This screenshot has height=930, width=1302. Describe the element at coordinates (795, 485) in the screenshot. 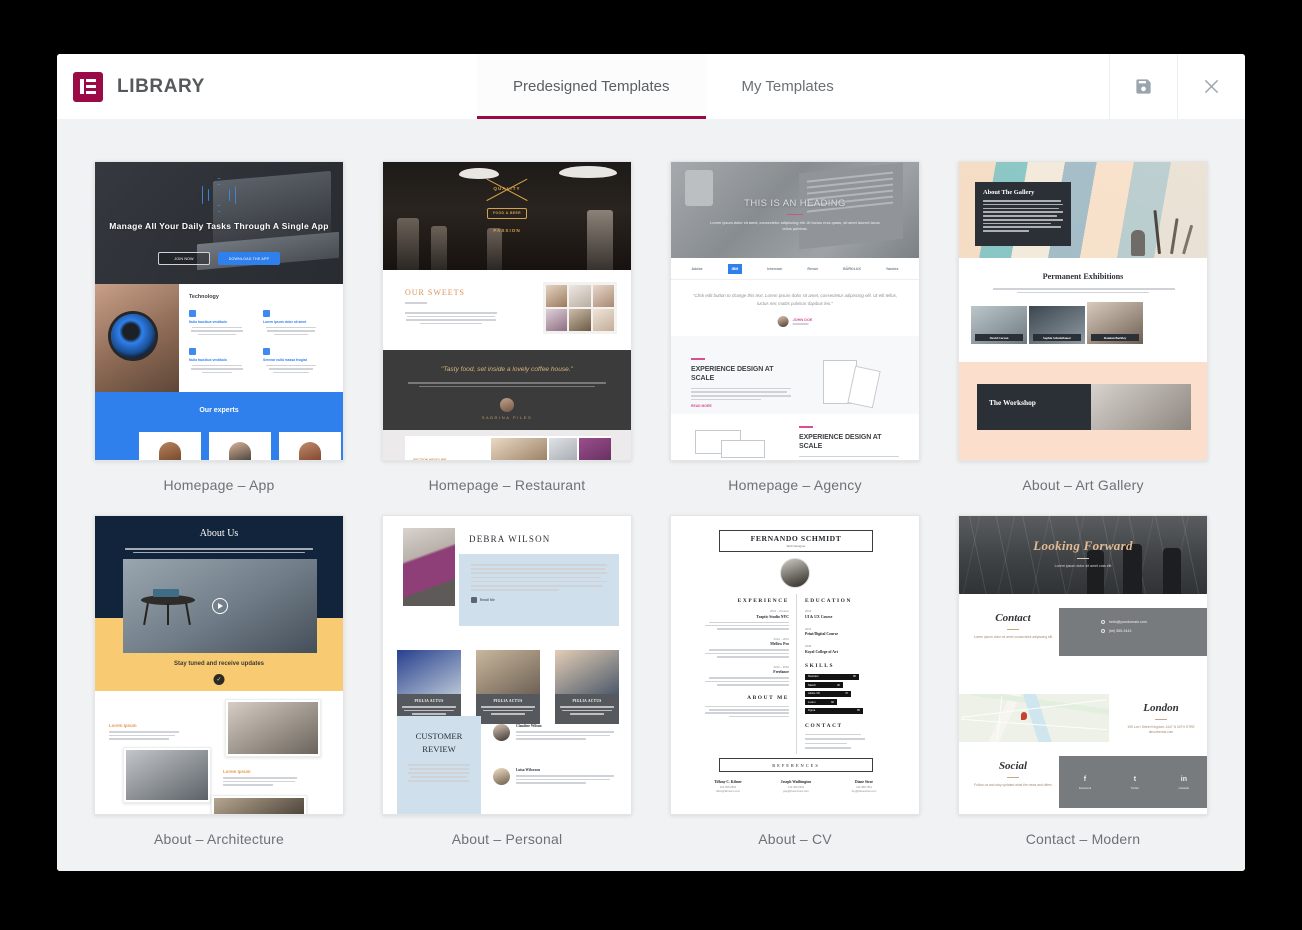

I see `template-caption: Homepage – Agency` at that location.